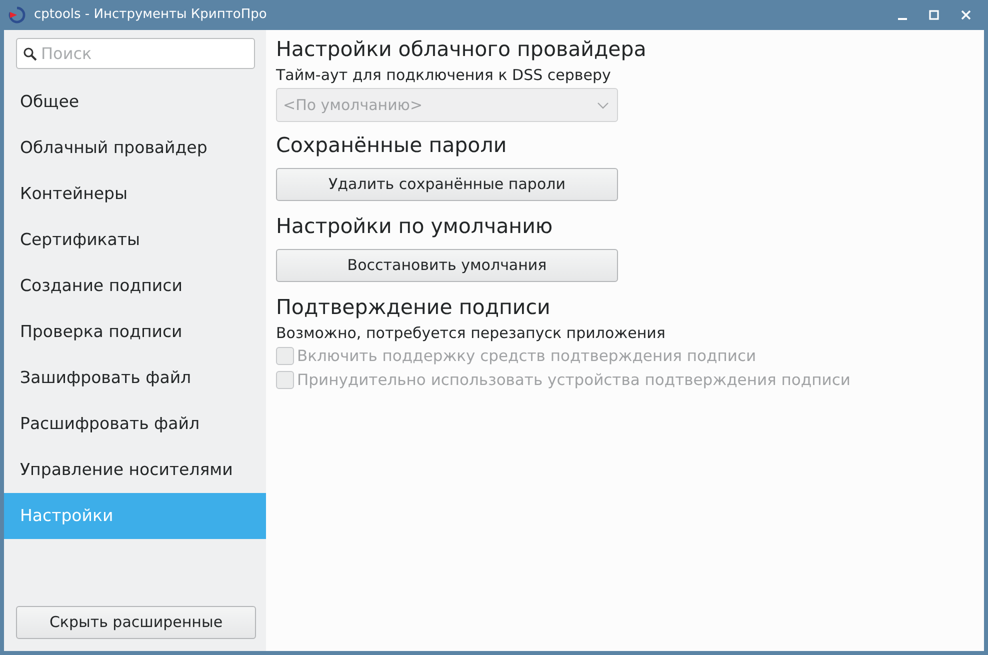  I want to click on search-field: Поиск, so click(135, 53).